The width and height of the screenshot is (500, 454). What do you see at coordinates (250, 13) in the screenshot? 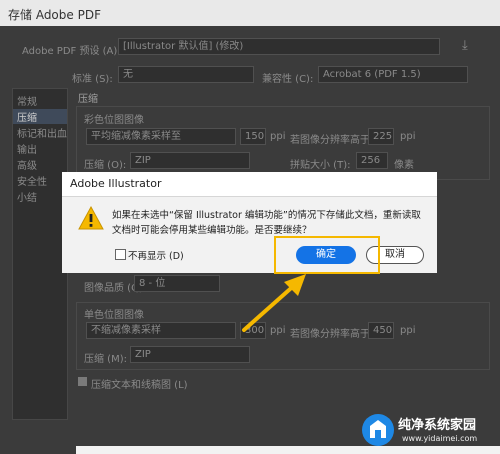
I see `window-titlebar: 存储 Adobe PDF` at bounding box center [250, 13].